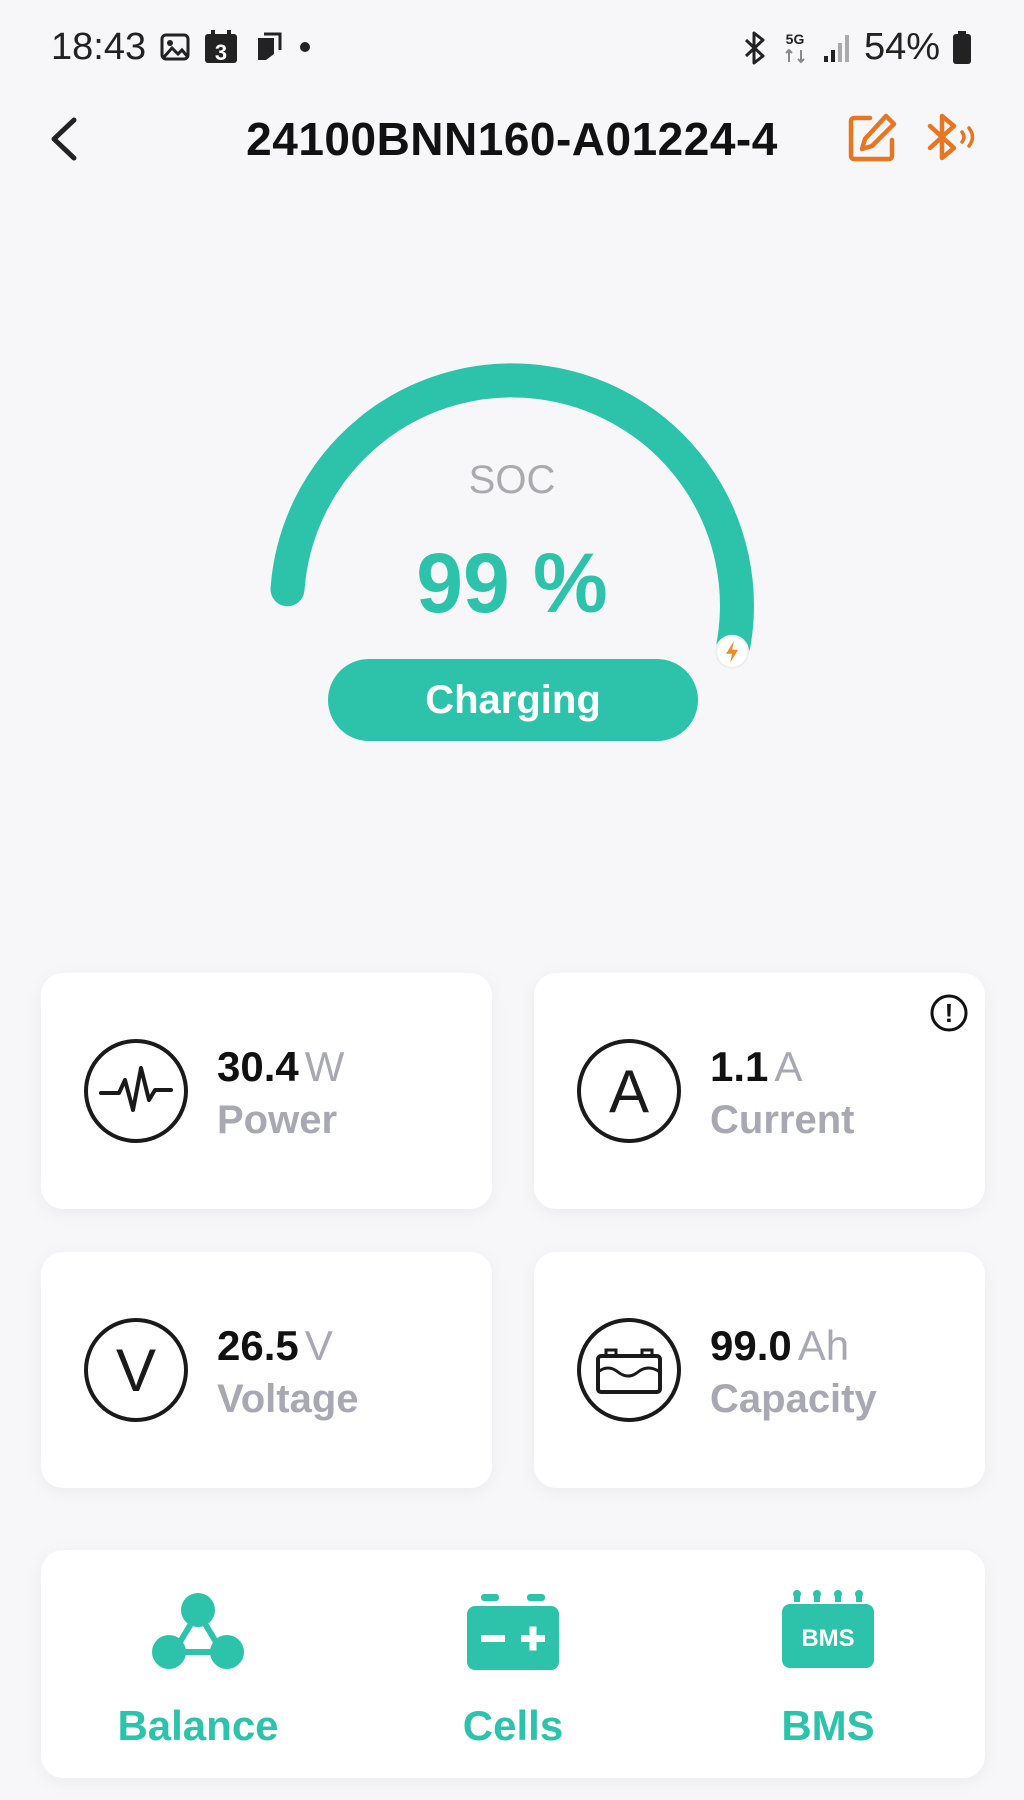 Image resolution: width=1024 pixels, height=1800 pixels. I want to click on edit-icon, so click(872, 137).